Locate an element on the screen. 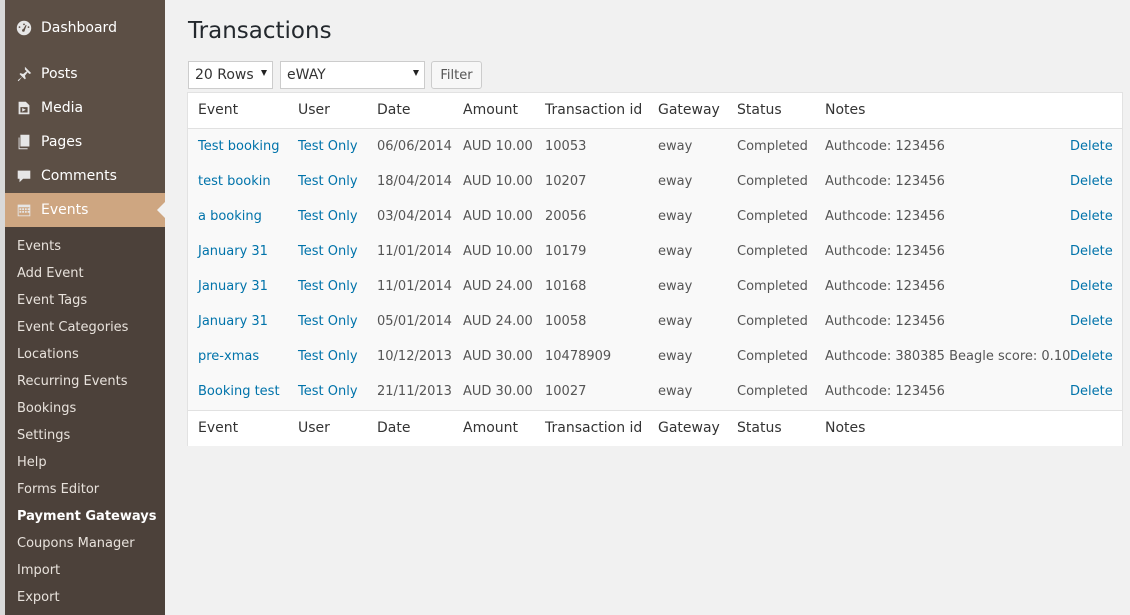 The width and height of the screenshot is (1130, 615). submenu-item-events: Events is located at coordinates (39, 246).